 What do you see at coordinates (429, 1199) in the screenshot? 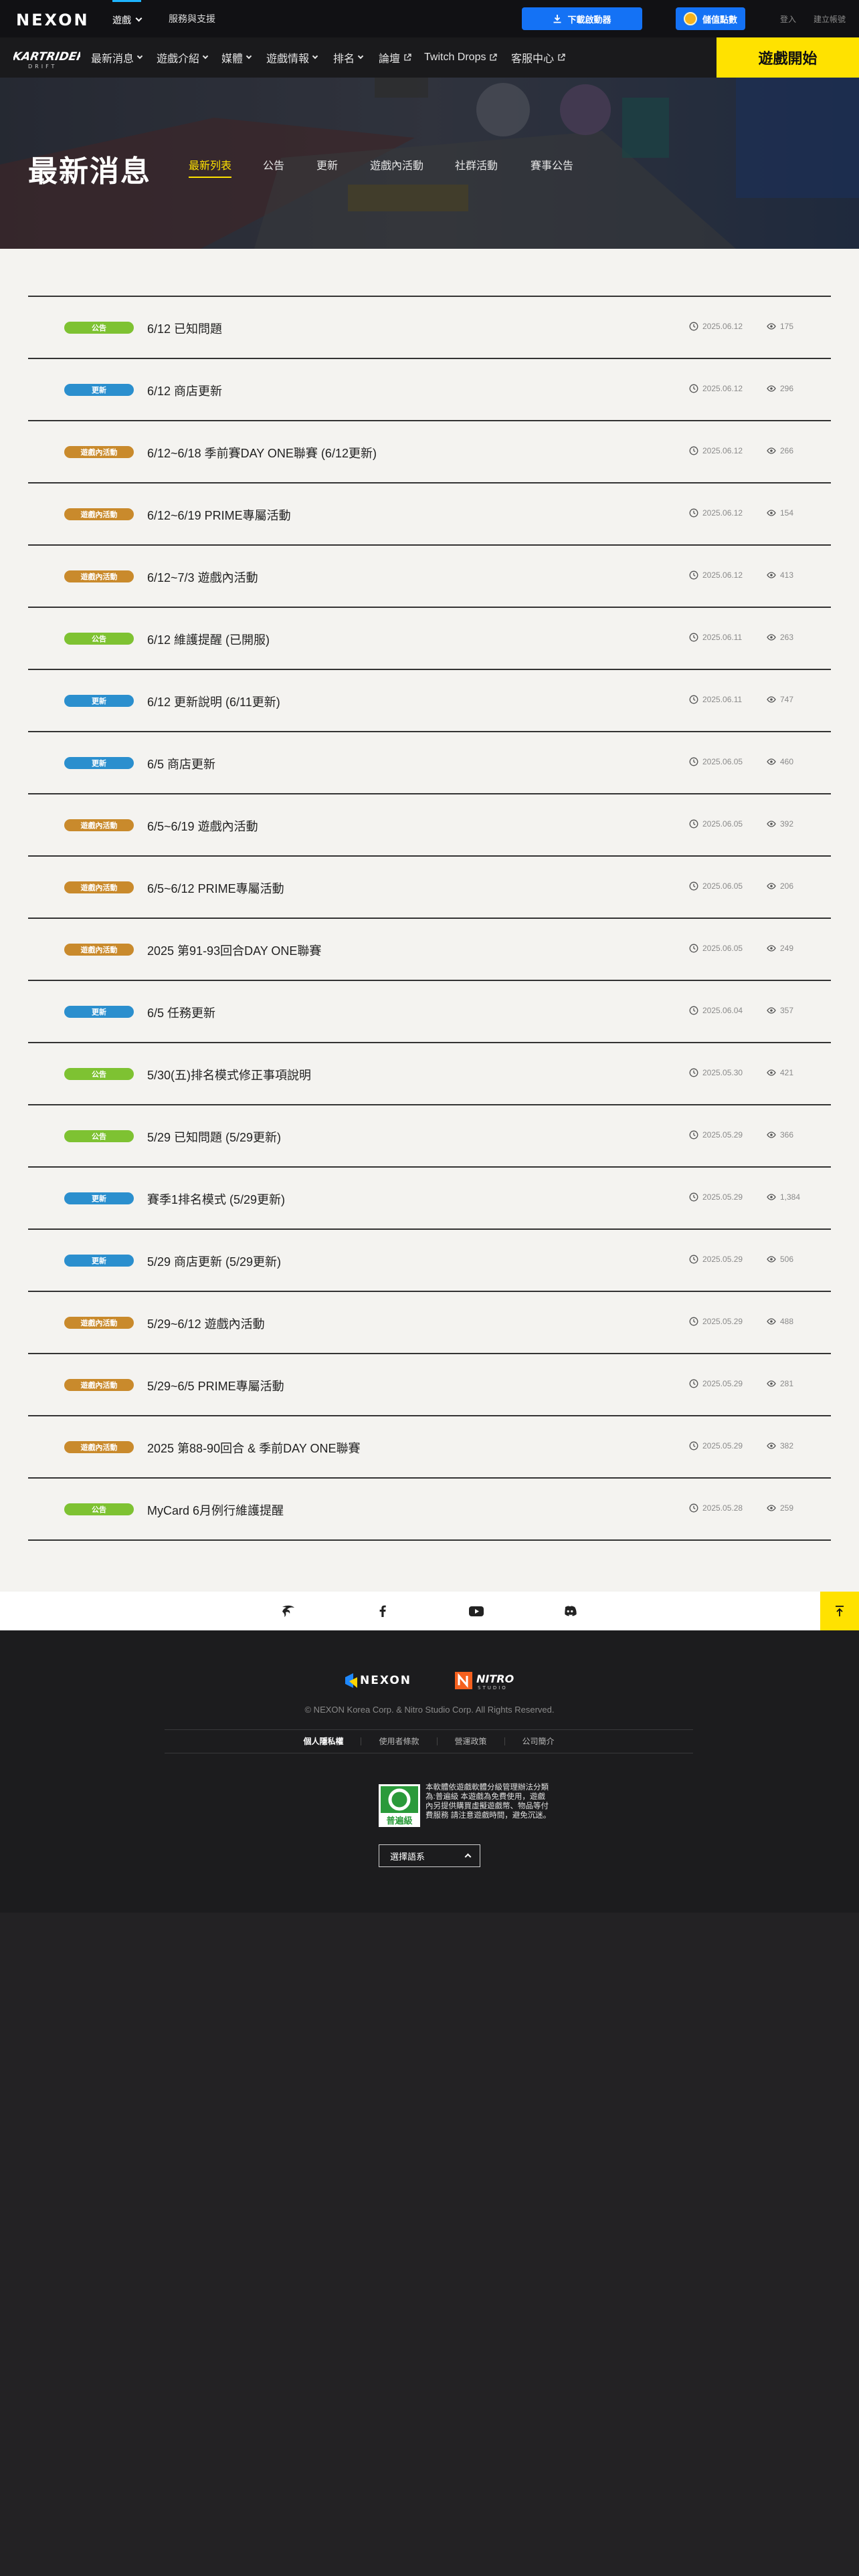
I see `news-row: 更新 賽季1排名模式 (5/29更新) 2025.05.29 1,384` at bounding box center [429, 1199].